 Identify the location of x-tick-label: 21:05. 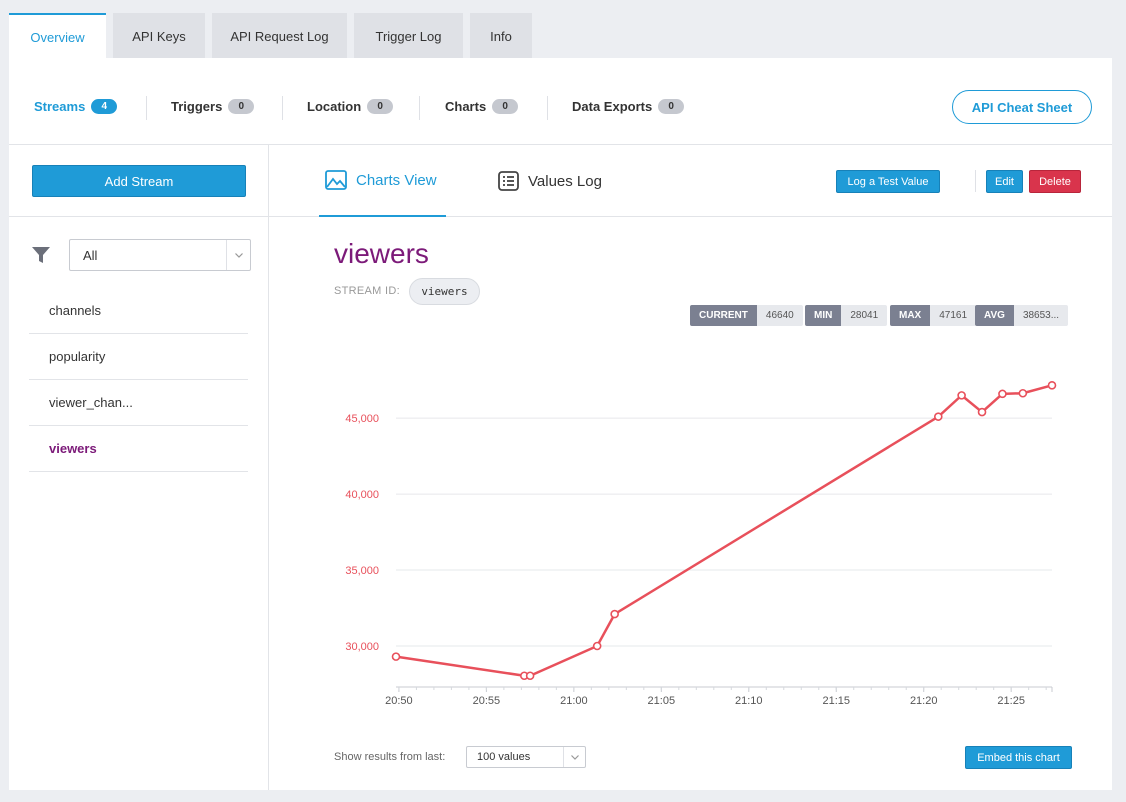
(662, 701).